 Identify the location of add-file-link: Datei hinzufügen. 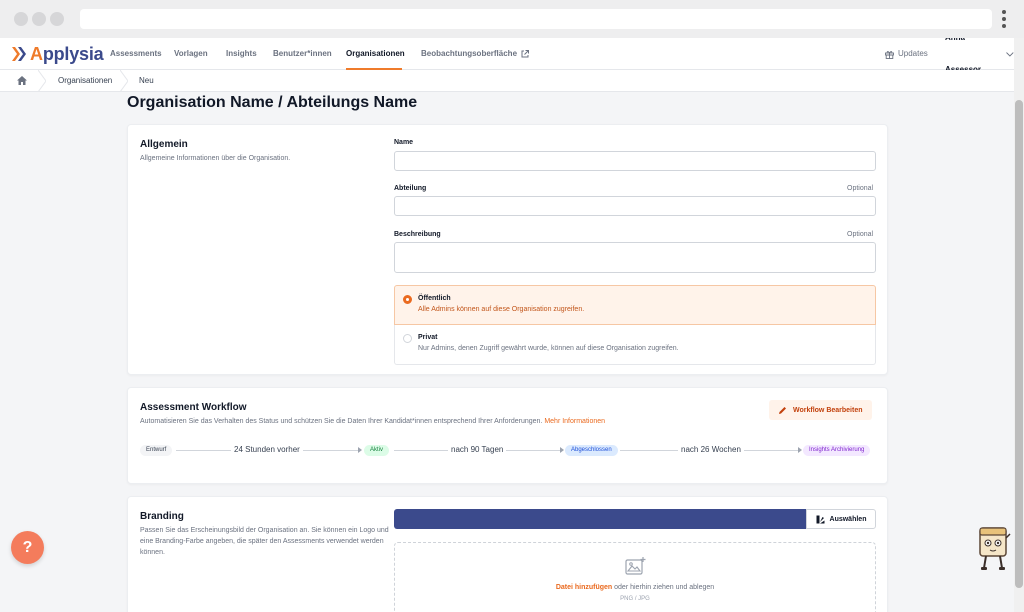
(584, 587).